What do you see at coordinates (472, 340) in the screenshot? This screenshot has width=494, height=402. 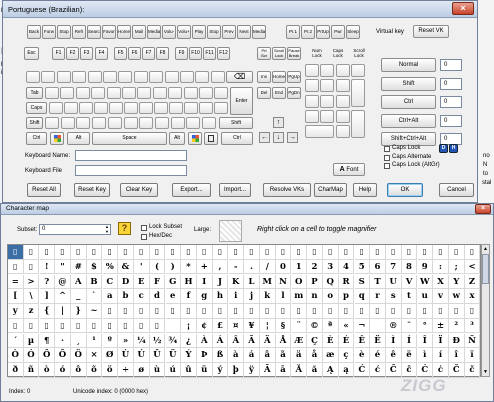 I see `character-cell: Ñ` at bounding box center [472, 340].